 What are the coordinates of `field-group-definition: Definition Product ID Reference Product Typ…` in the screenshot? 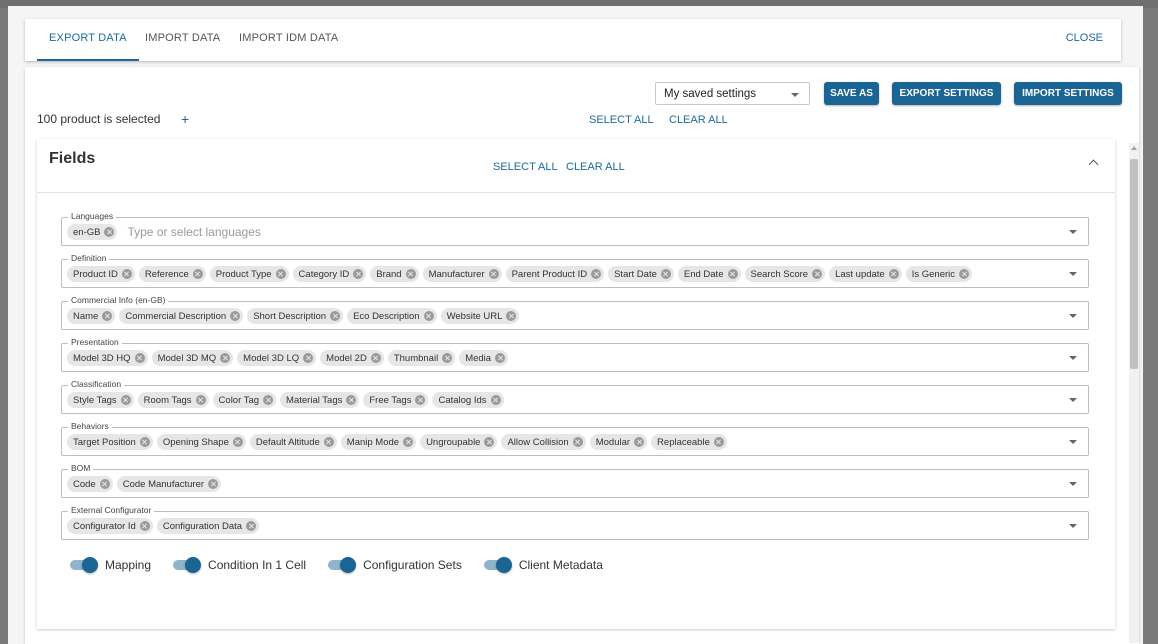 It's located at (575, 270).